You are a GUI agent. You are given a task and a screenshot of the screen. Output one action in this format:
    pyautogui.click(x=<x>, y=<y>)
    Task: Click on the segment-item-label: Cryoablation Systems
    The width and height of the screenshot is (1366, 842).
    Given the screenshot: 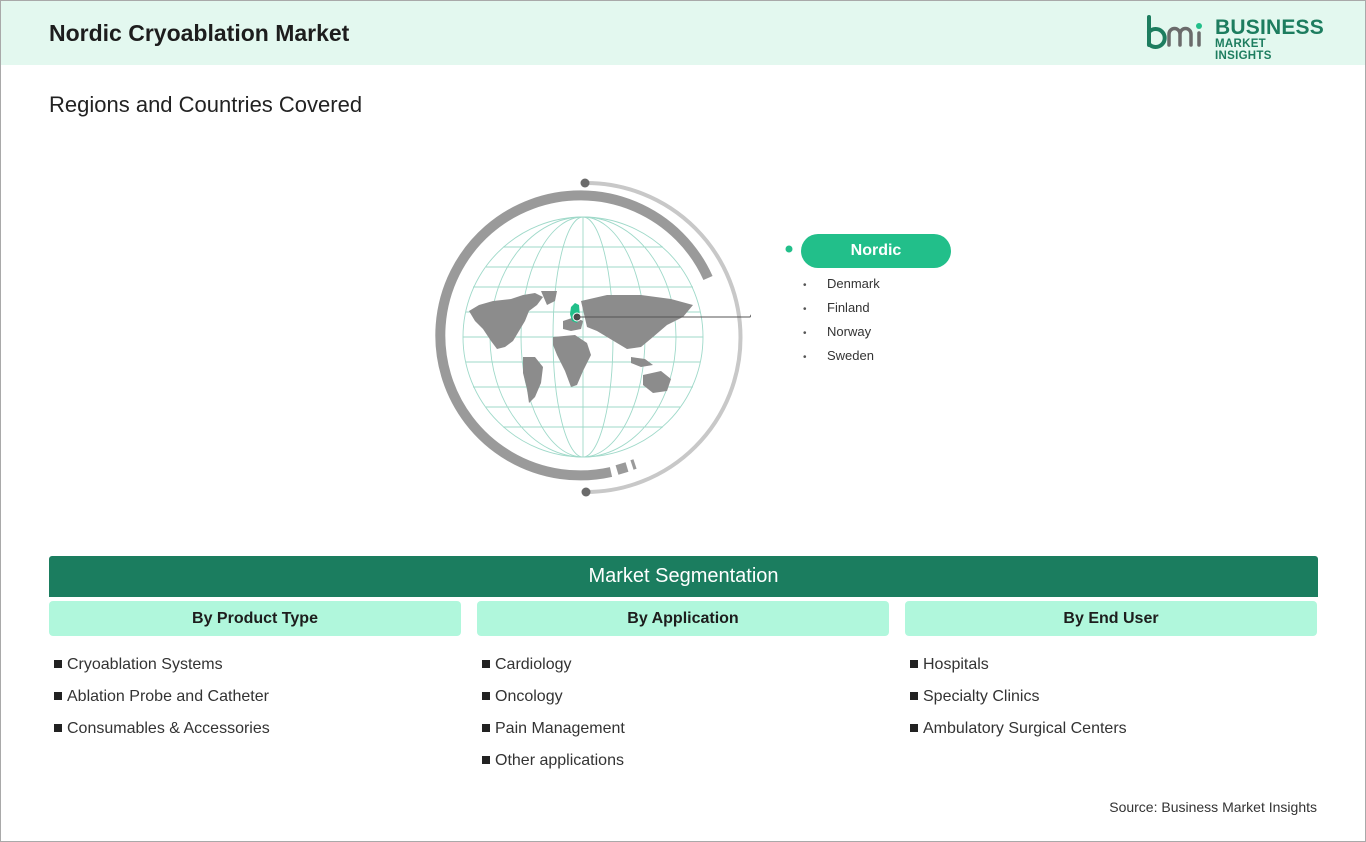 What is the action you would take?
    pyautogui.click(x=145, y=664)
    